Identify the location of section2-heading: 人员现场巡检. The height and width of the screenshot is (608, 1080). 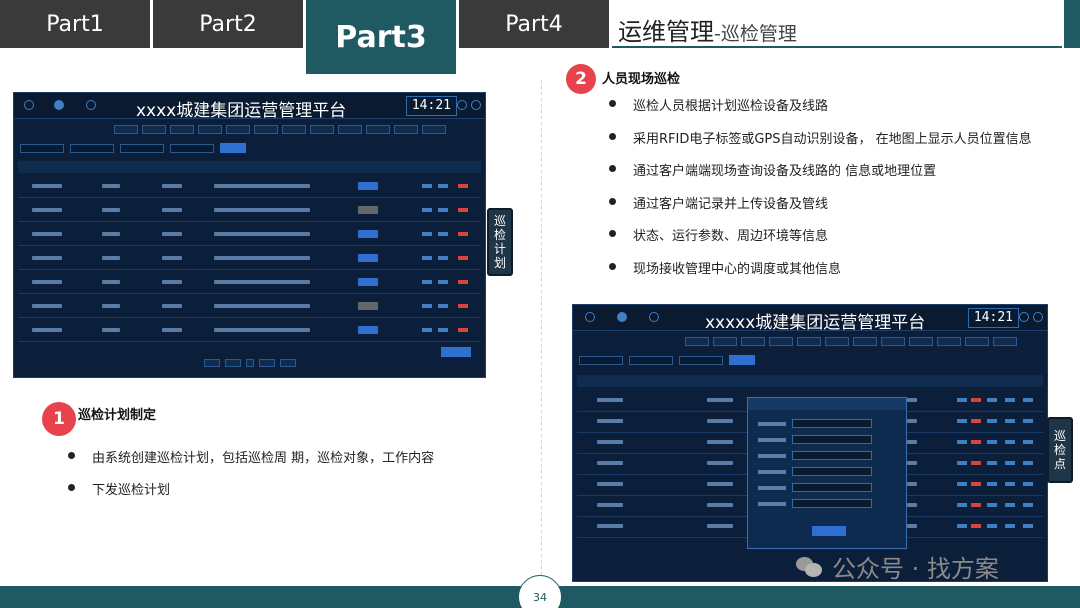
(641, 79).